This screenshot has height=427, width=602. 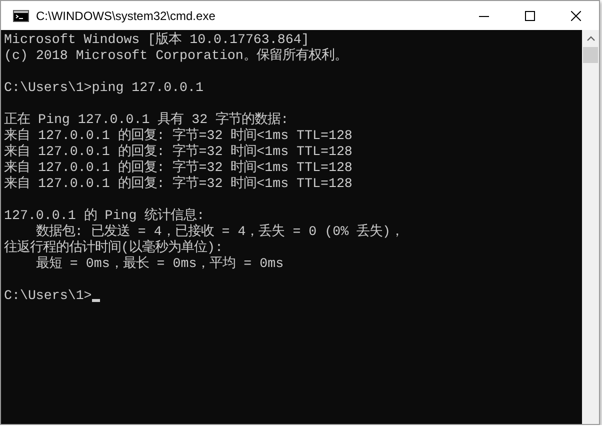 I want to click on console-line: 最短 = 0ms，最长 = 0ms，平均 = 0ms, so click(x=159, y=264).